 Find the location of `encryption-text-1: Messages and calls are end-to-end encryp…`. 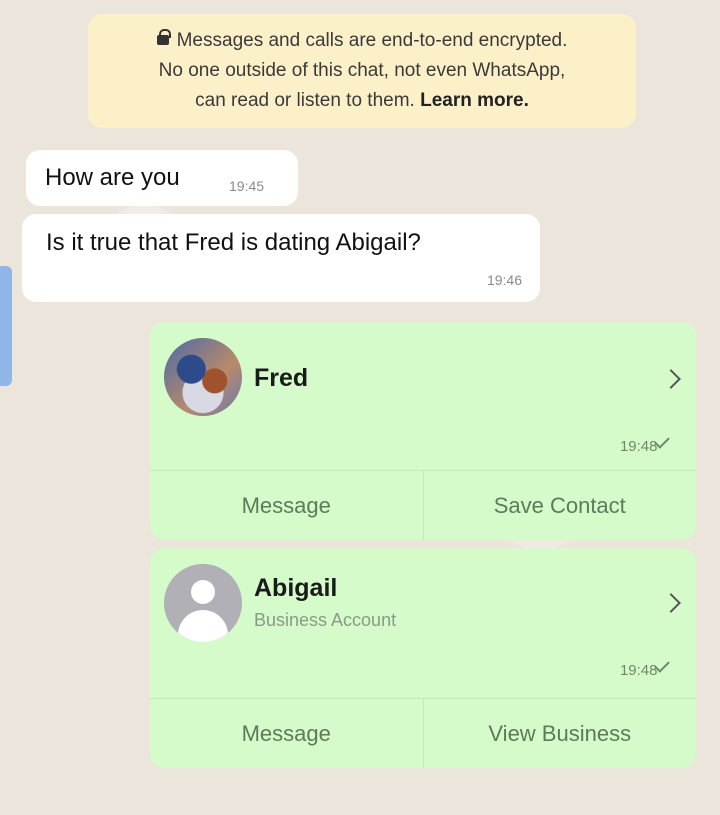

encryption-text-1: Messages and calls are end-to-end encryp… is located at coordinates (372, 40).